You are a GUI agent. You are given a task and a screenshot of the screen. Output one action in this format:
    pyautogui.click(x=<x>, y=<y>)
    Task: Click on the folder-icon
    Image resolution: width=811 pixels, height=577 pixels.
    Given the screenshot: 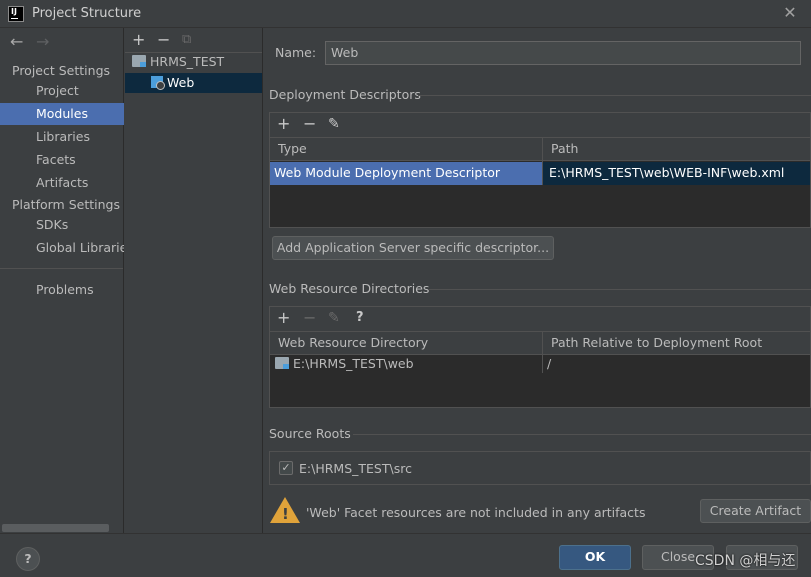 What is the action you would take?
    pyautogui.click(x=282, y=363)
    